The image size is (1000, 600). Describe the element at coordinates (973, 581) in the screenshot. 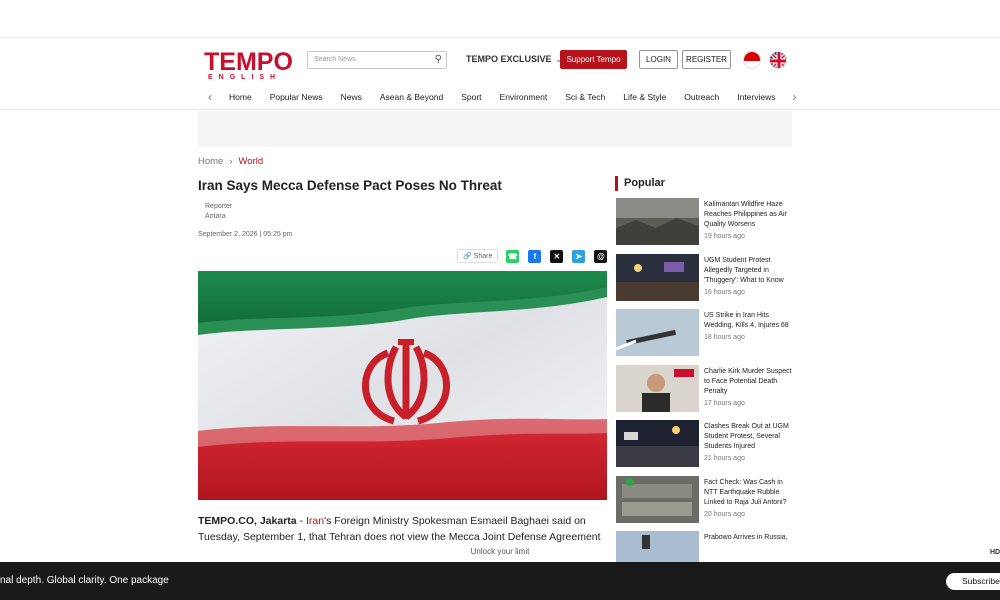

I see `subscribe-button: Subscribe` at that location.